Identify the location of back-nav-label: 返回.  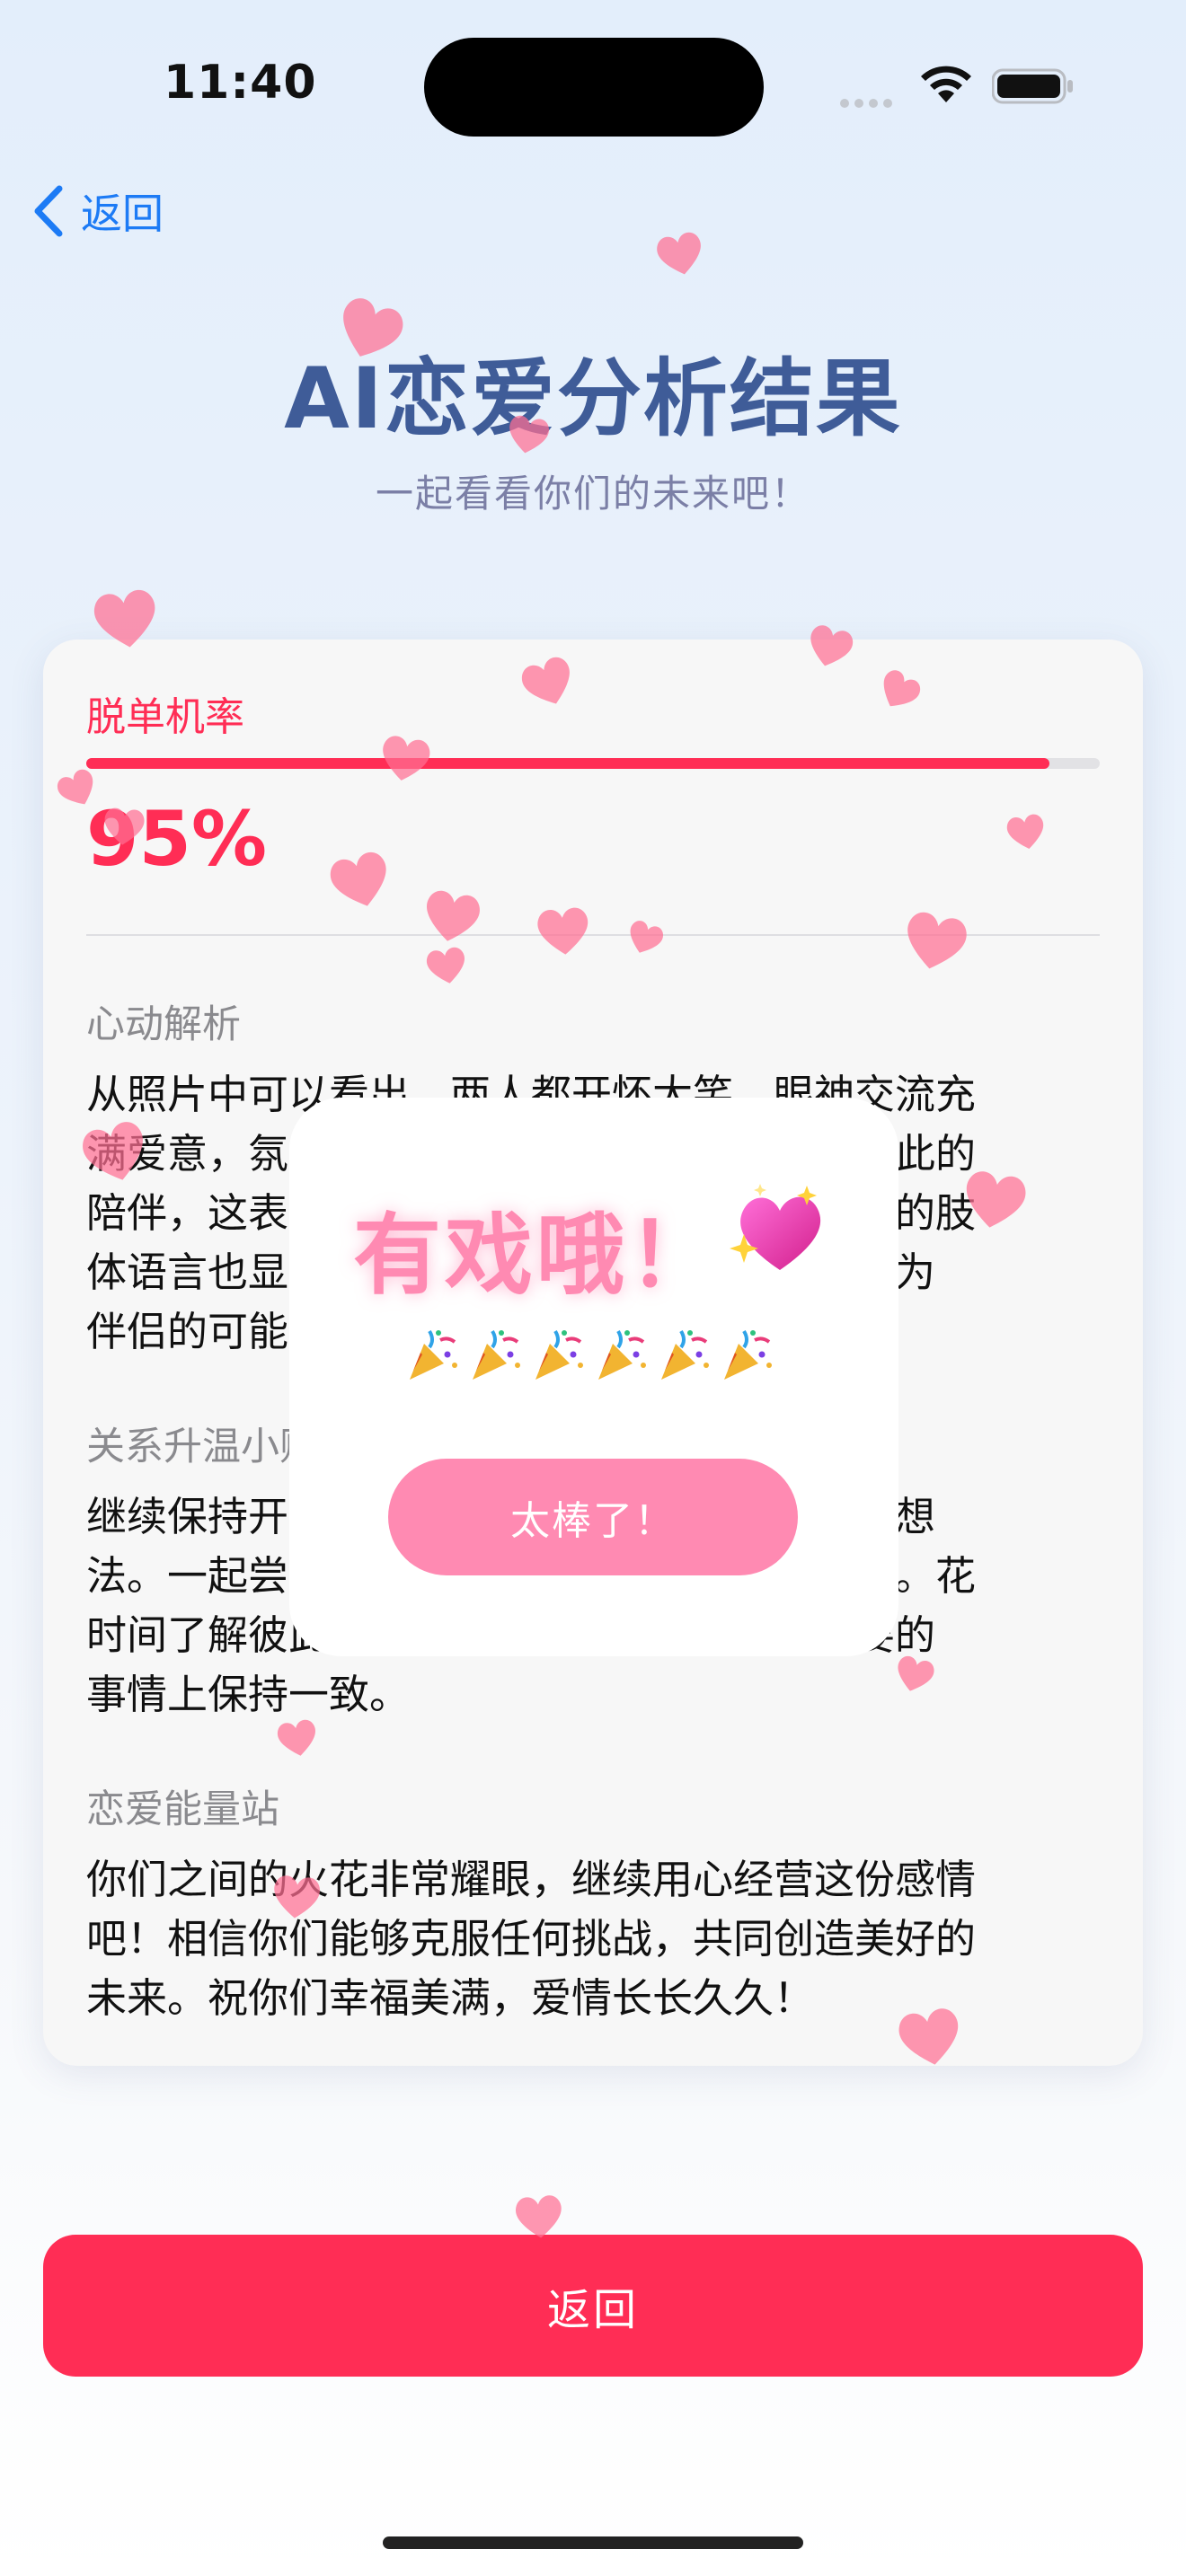
(122, 214).